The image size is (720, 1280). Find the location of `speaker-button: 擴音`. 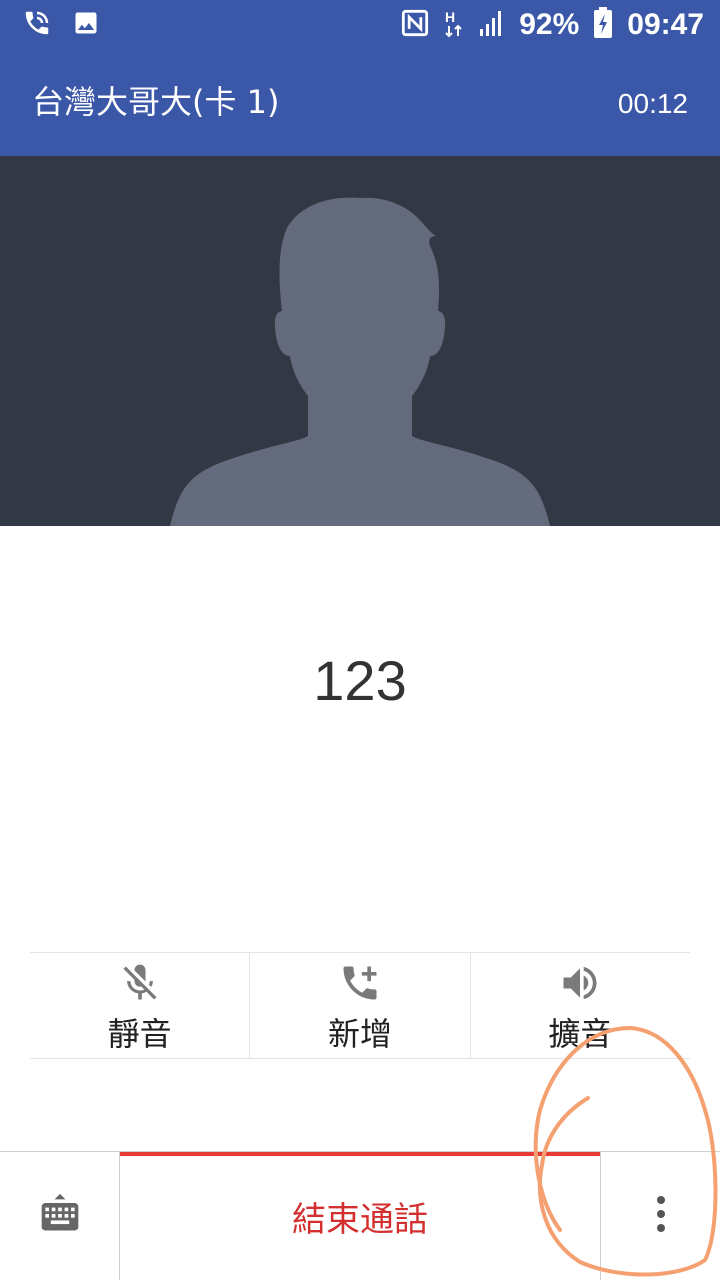

speaker-button: 擴音 is located at coordinates (580, 1005).